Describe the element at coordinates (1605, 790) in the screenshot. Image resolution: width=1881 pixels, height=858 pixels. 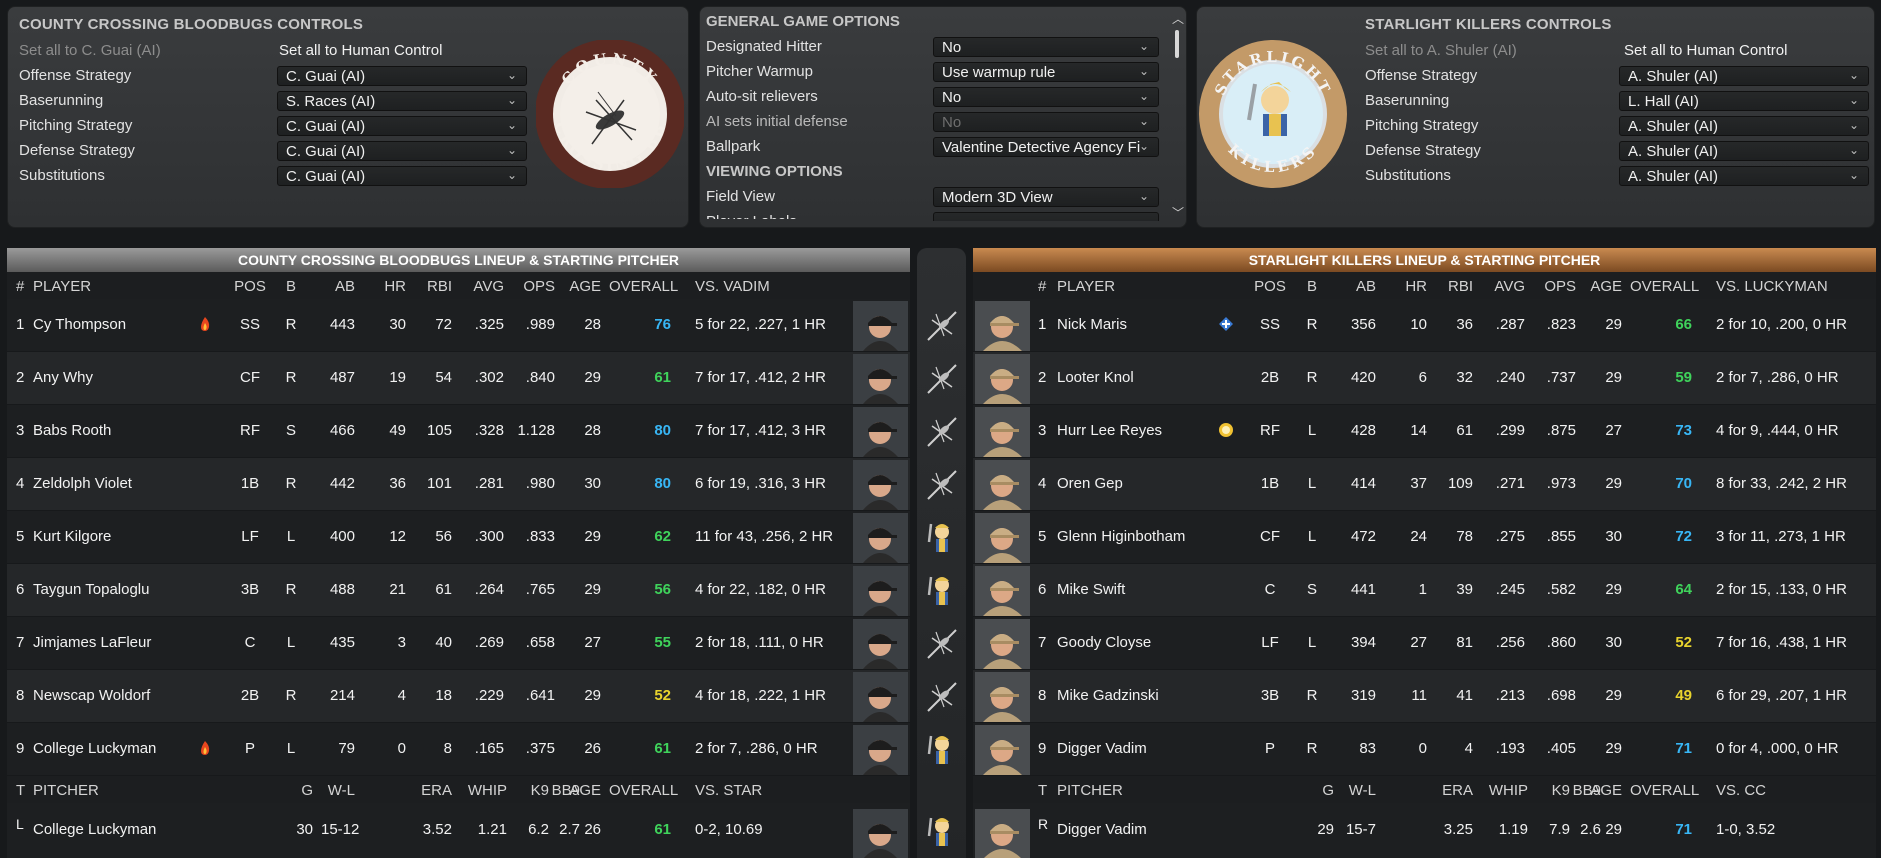
I see `right-pitcher-col-age: AGE` at that location.